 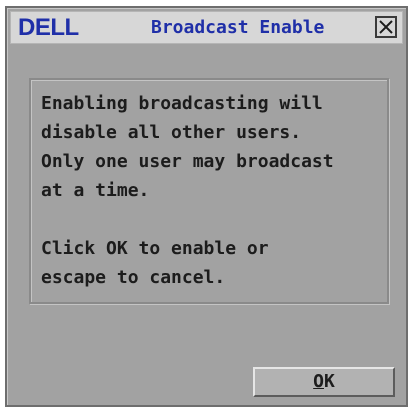 I want to click on message-line: Click OK to enable or, so click(x=155, y=248).